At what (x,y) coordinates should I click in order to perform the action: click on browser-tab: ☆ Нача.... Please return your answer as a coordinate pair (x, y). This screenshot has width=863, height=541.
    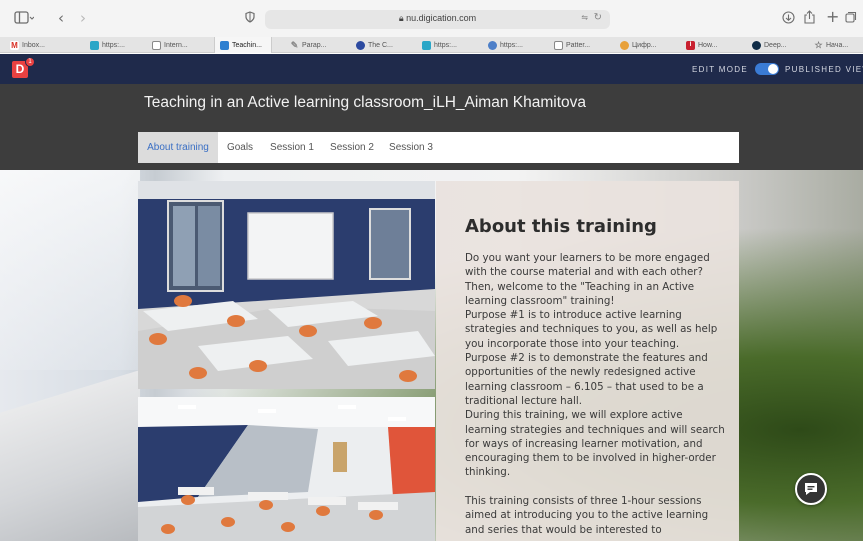
    Looking at the image, I should click on (836, 45).